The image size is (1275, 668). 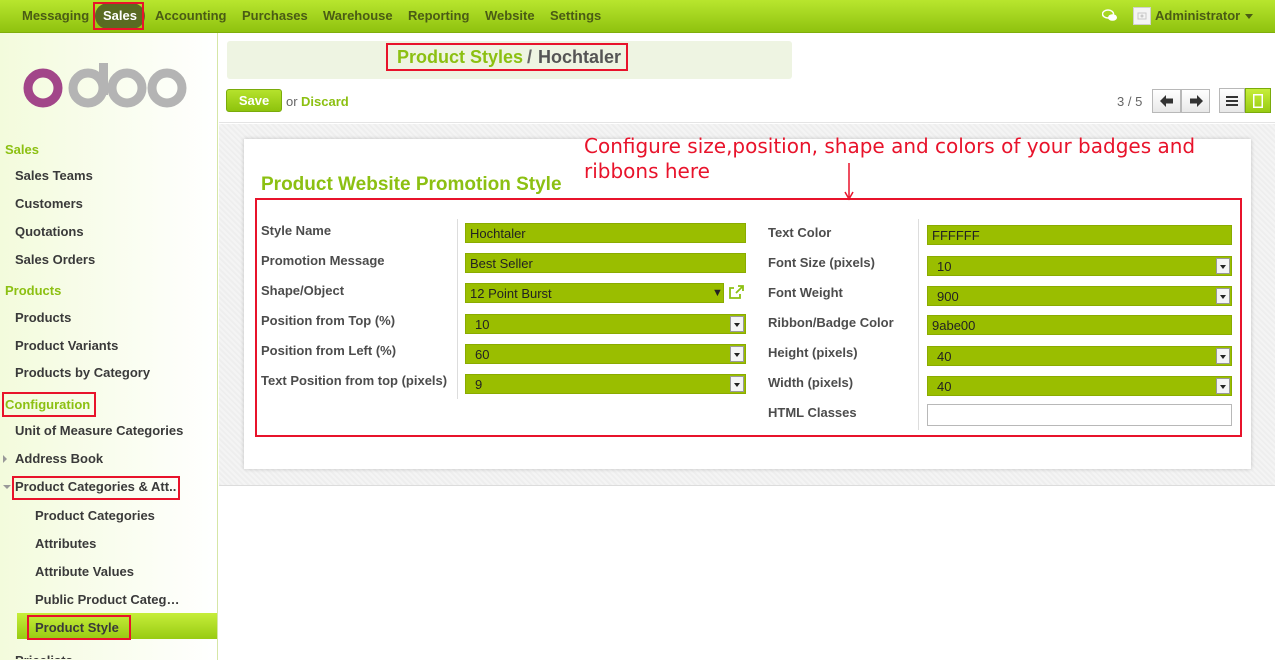 I want to click on list-view-button, so click(x=1232, y=100).